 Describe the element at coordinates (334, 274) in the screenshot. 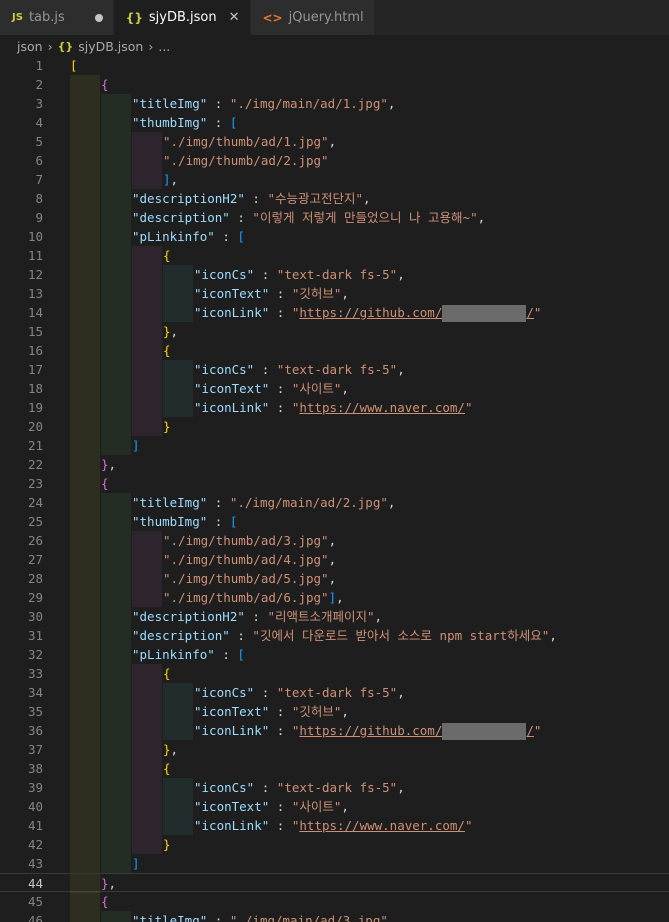

I see `code-line: 12 "iconCs" : "text-dark fs-5",` at that location.